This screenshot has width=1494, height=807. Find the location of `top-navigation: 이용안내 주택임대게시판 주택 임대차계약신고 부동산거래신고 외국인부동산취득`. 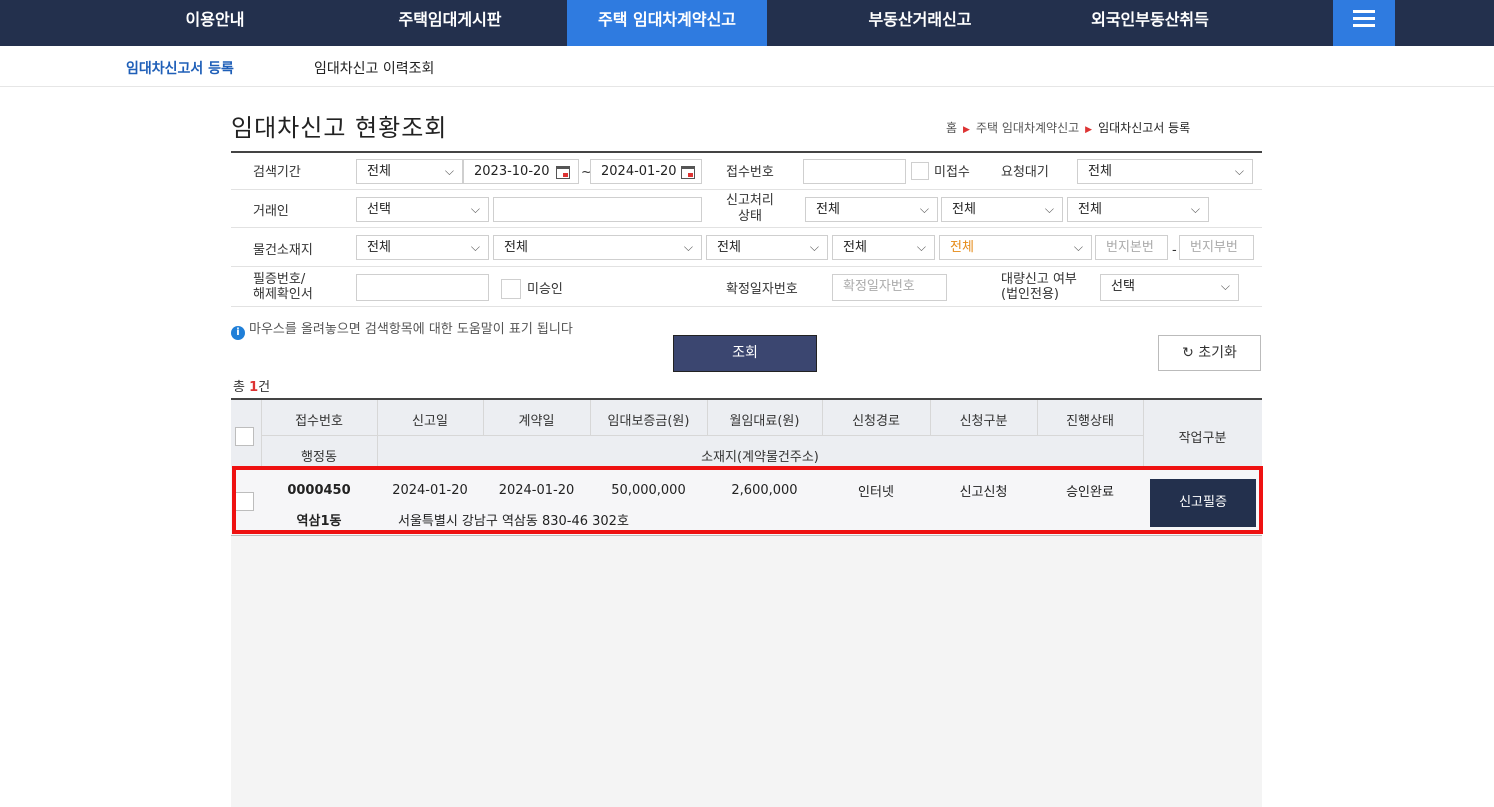

top-navigation: 이용안내 주택임대게시판 주택 임대차계약신고 부동산거래신고 외국인부동산취득 is located at coordinates (747, 23).